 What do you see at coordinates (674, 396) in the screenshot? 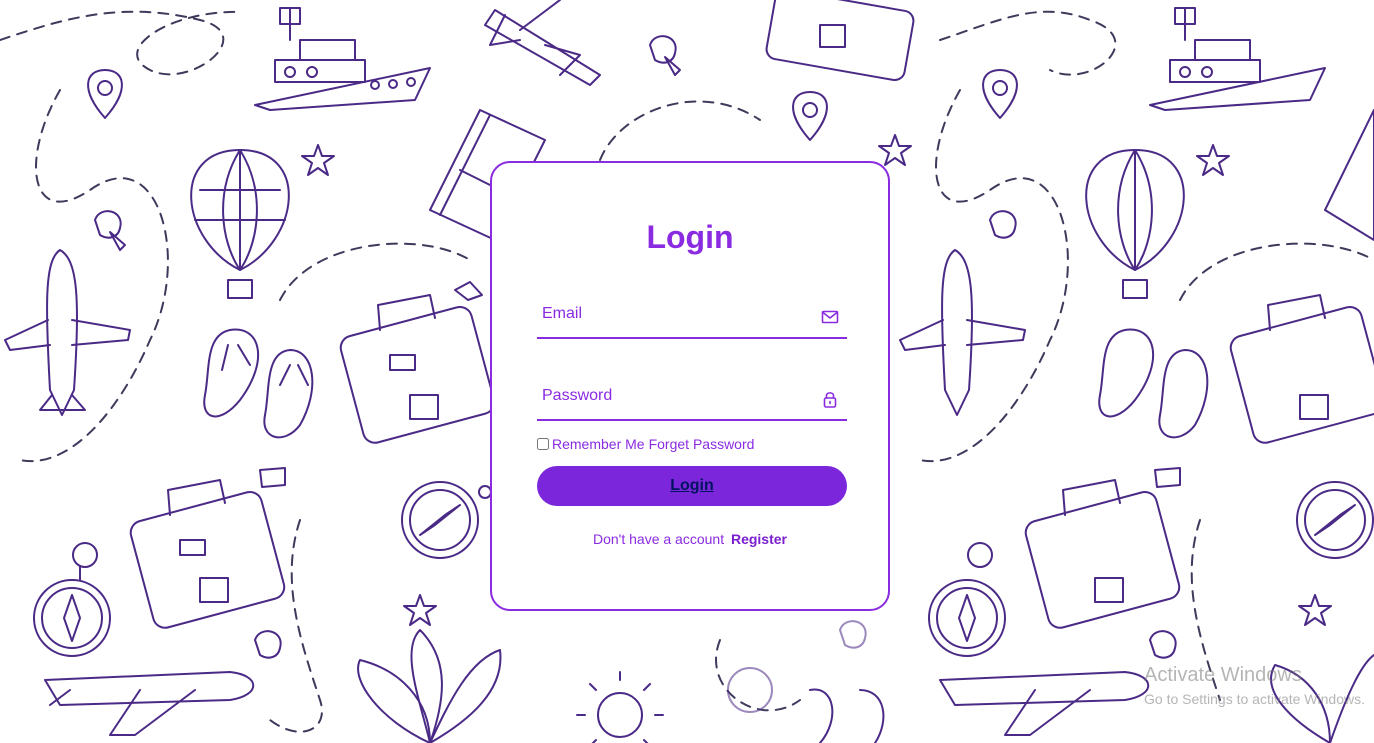
I see `password-input` at bounding box center [674, 396].